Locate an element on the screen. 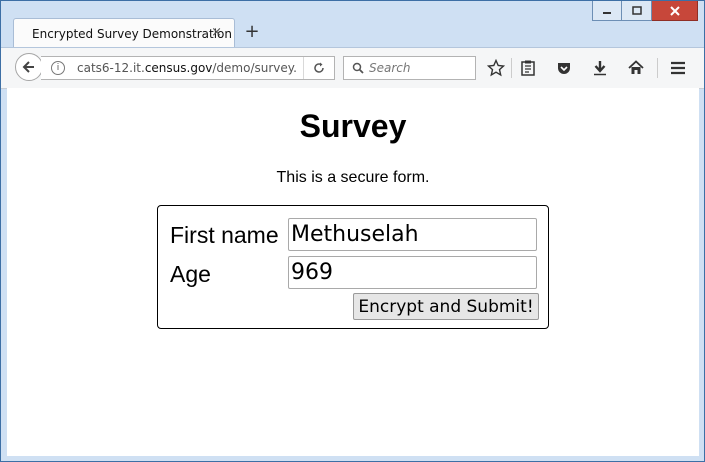 Image resolution: width=705 pixels, height=462 pixels. survey-form: First name Age Encrypt and Submit! is located at coordinates (353, 267).